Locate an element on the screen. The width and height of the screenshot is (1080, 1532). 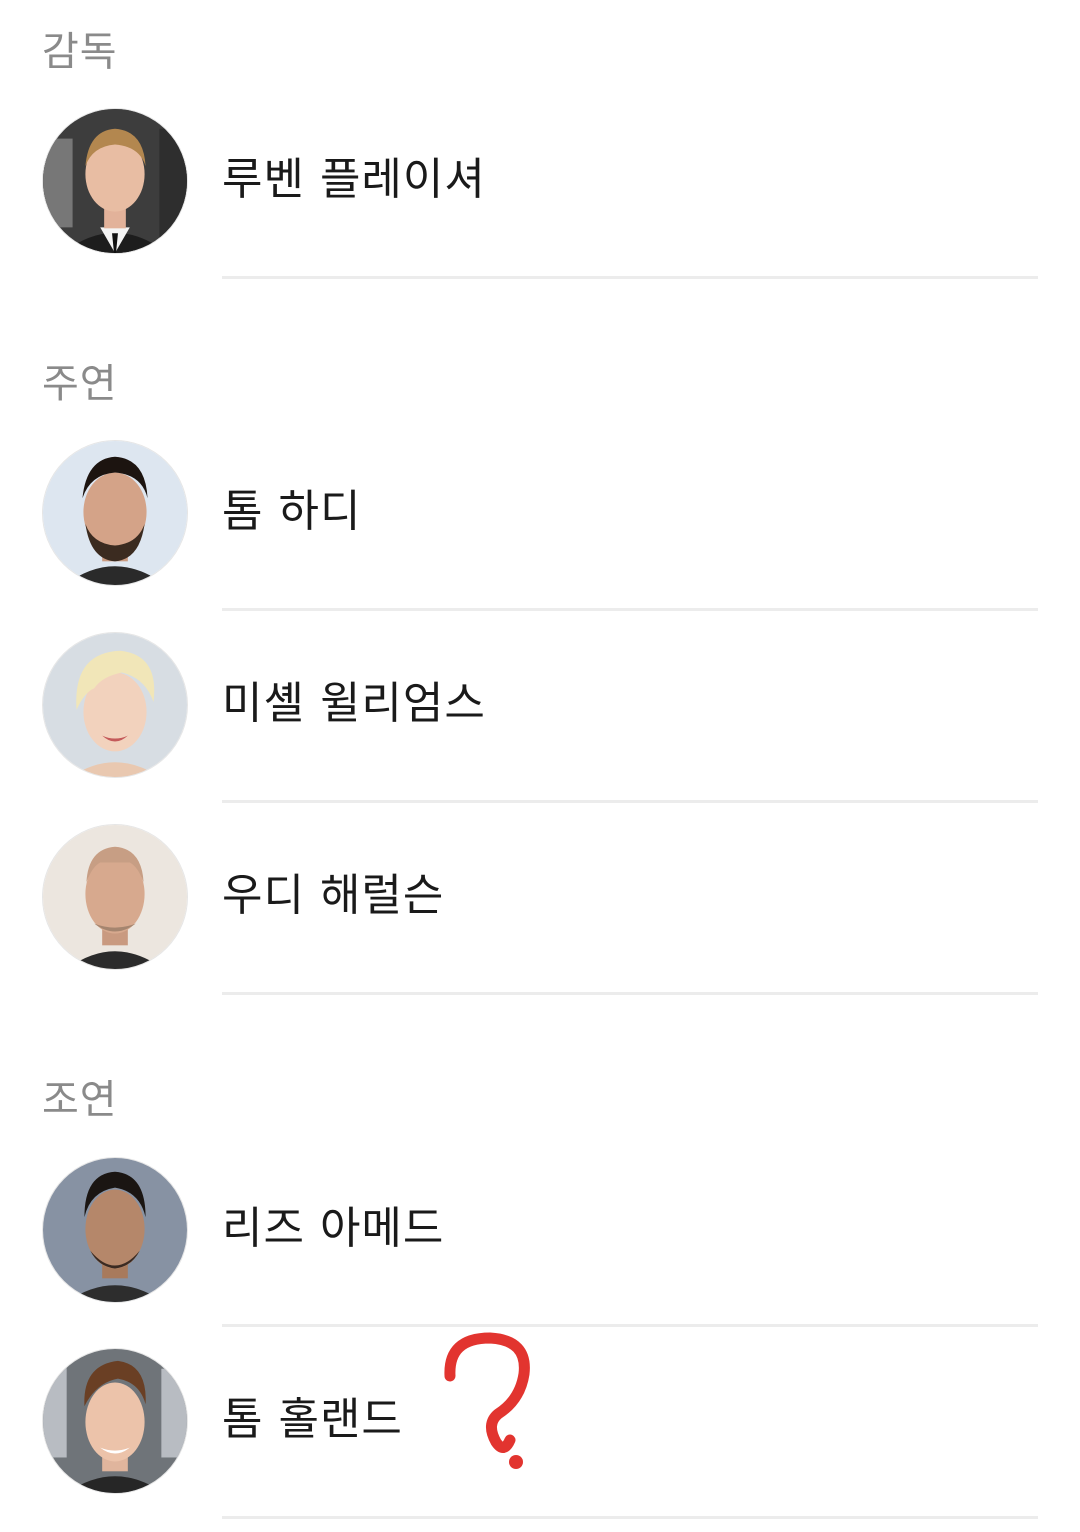
person-name: 루벤 플레이셔 is located at coordinates (354, 179).